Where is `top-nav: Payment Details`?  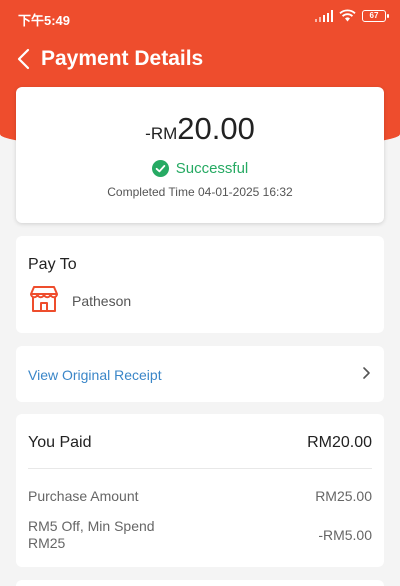 top-nav: Payment Details is located at coordinates (200, 58).